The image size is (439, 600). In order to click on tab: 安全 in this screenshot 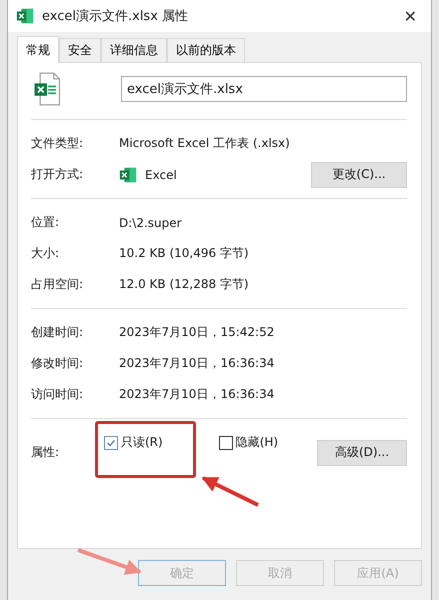, I will do `click(80, 50)`.